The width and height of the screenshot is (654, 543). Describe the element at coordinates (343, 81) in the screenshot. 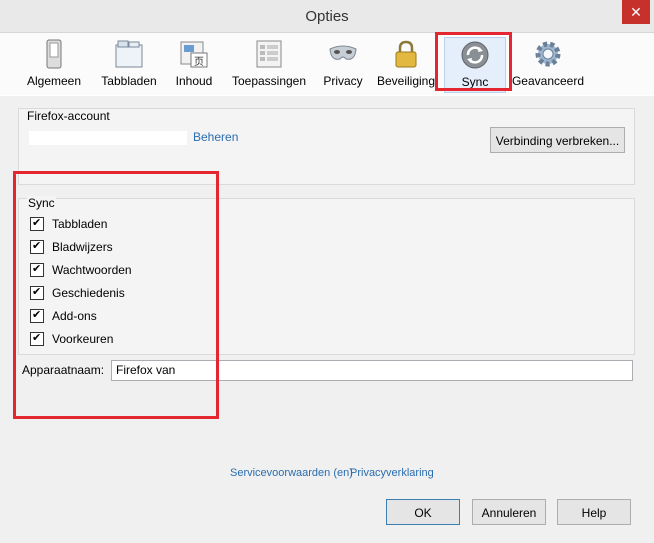

I see `tab-privacy-label: Privacy` at that location.